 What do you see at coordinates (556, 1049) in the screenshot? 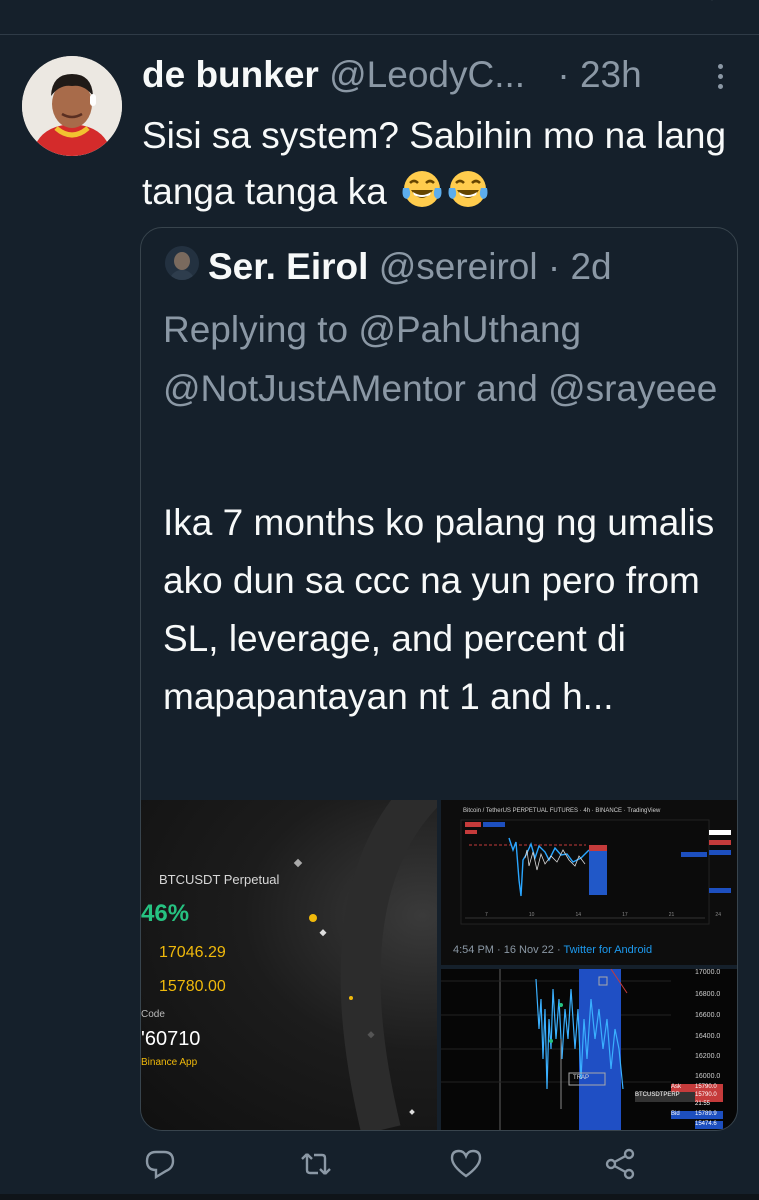
I see `zoom-chart` at bounding box center [556, 1049].